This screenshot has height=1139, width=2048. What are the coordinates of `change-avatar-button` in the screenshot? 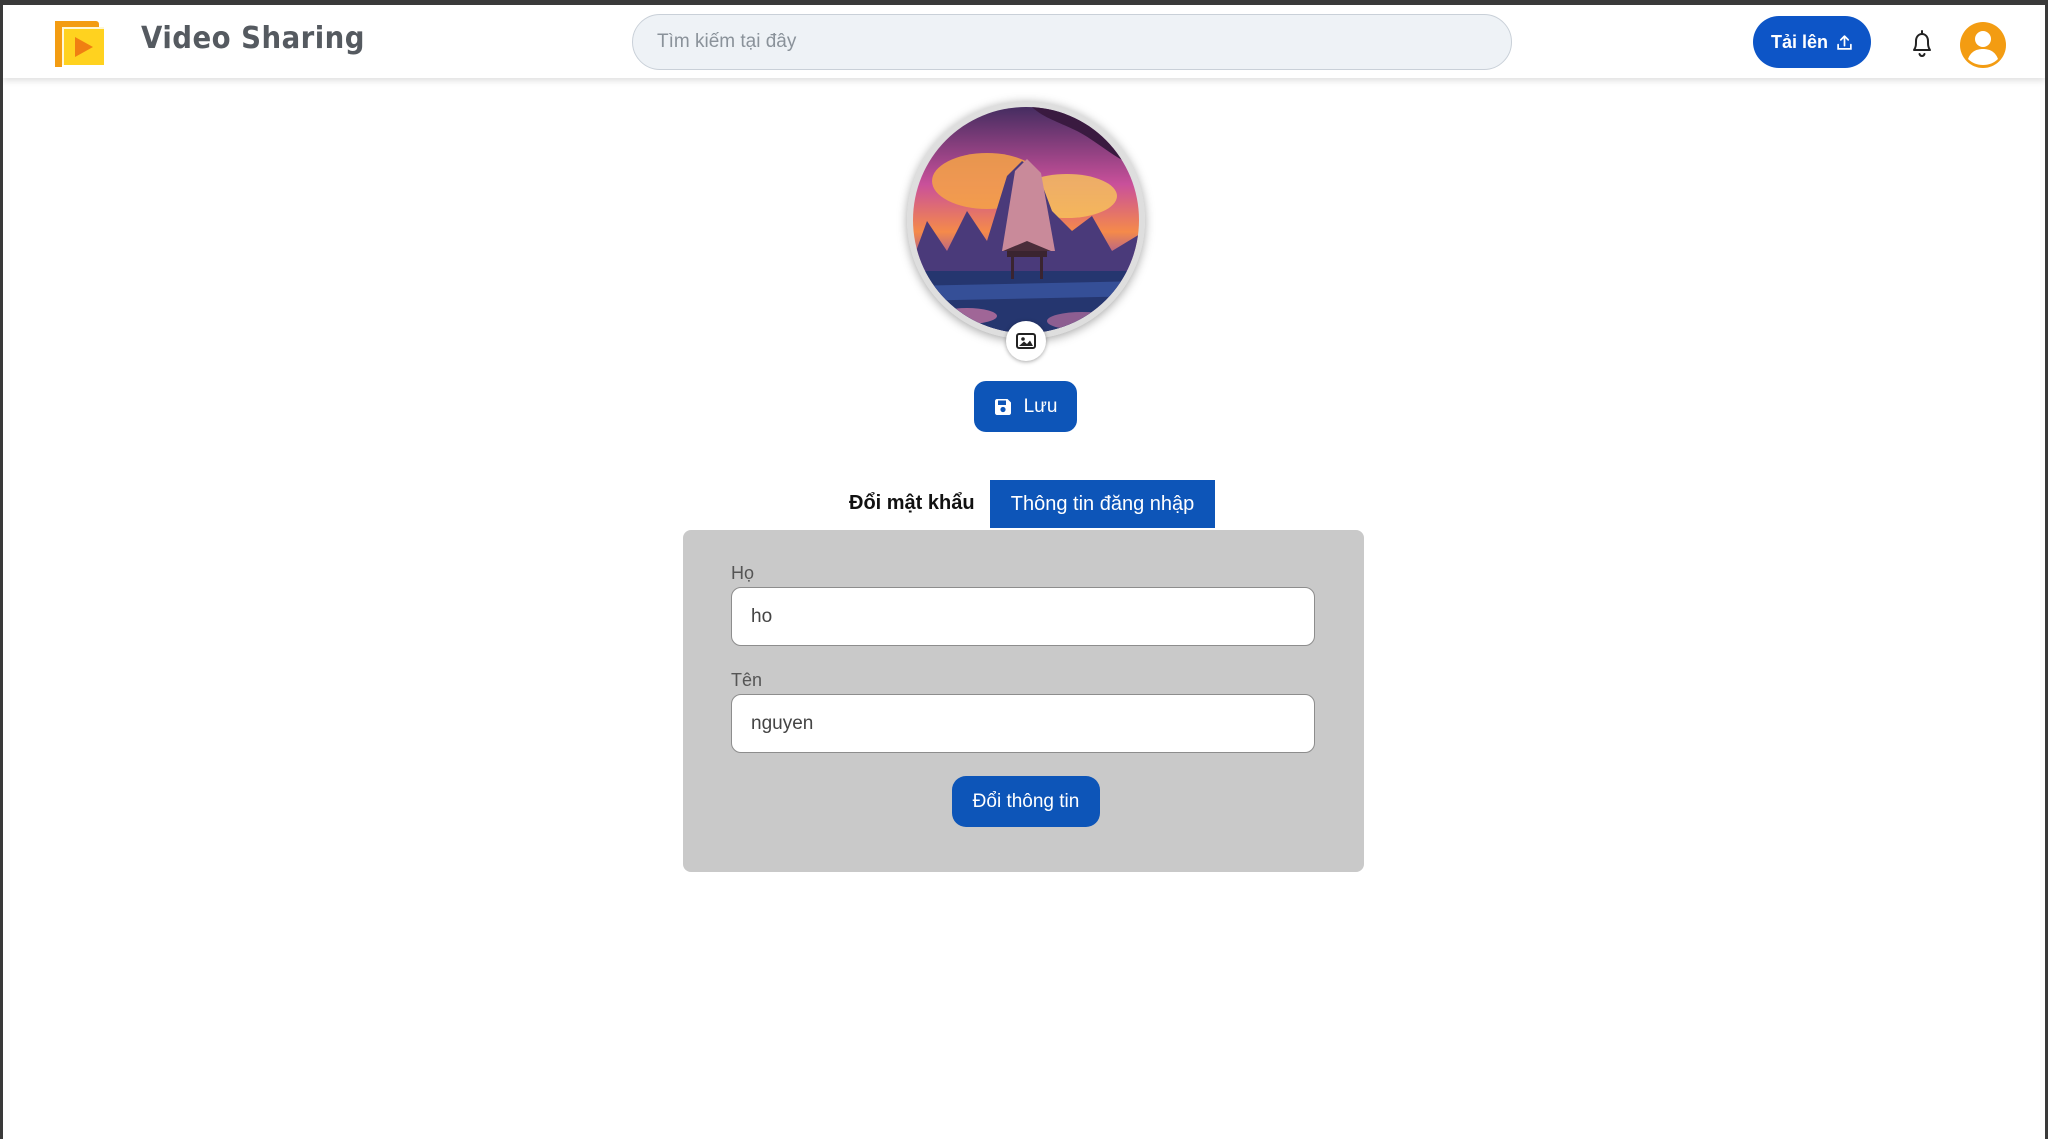 It's located at (1026, 341).